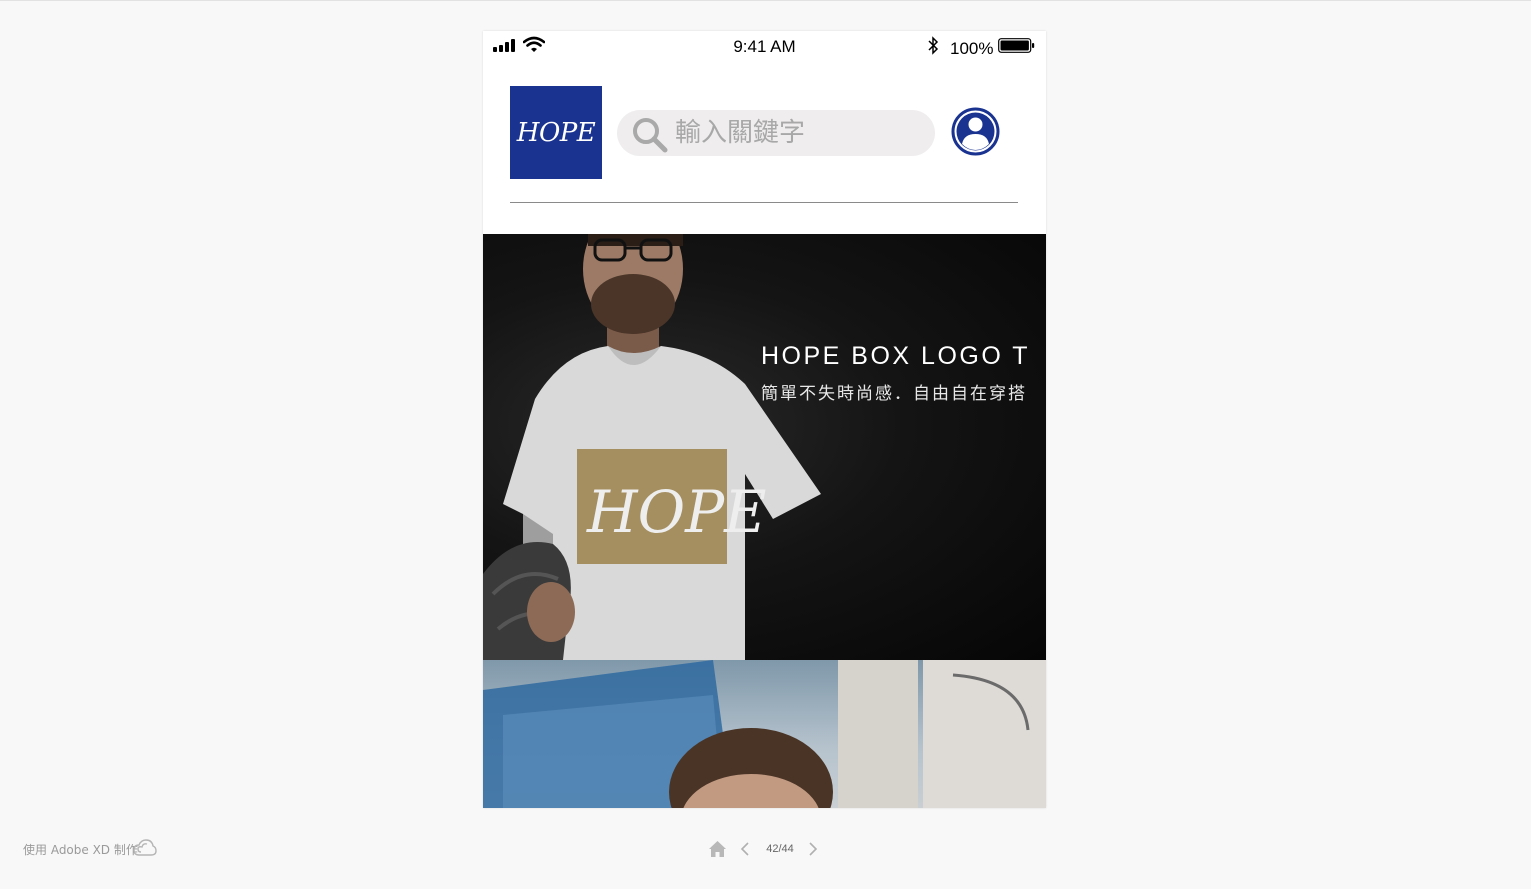 The image size is (1531, 889). What do you see at coordinates (972, 48) in the screenshot?
I see `battery-percent: 100%` at bounding box center [972, 48].